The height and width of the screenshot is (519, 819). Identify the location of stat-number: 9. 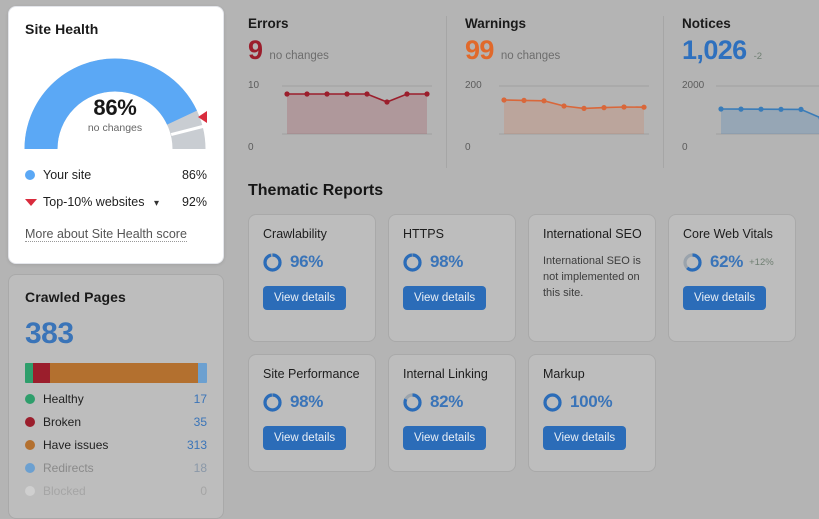
(255, 50).